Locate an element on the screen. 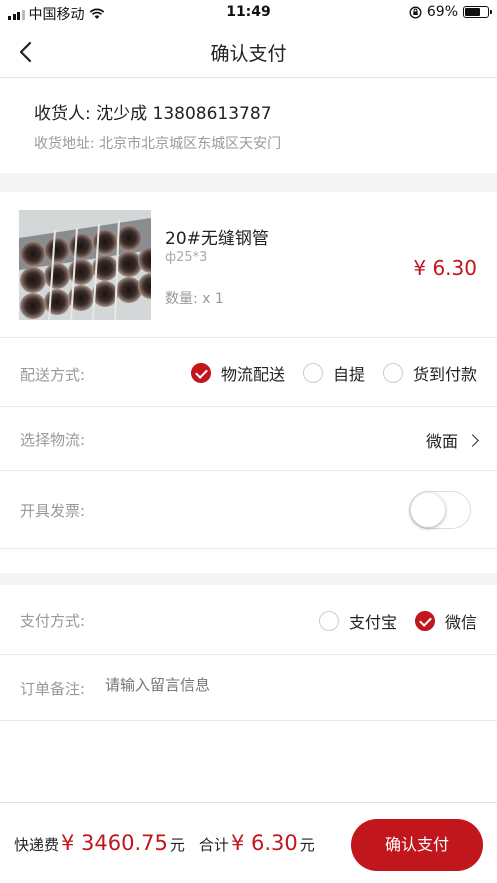 This screenshot has width=497, height=883. delivery-option-logistics: 物流配送 is located at coordinates (237, 373).